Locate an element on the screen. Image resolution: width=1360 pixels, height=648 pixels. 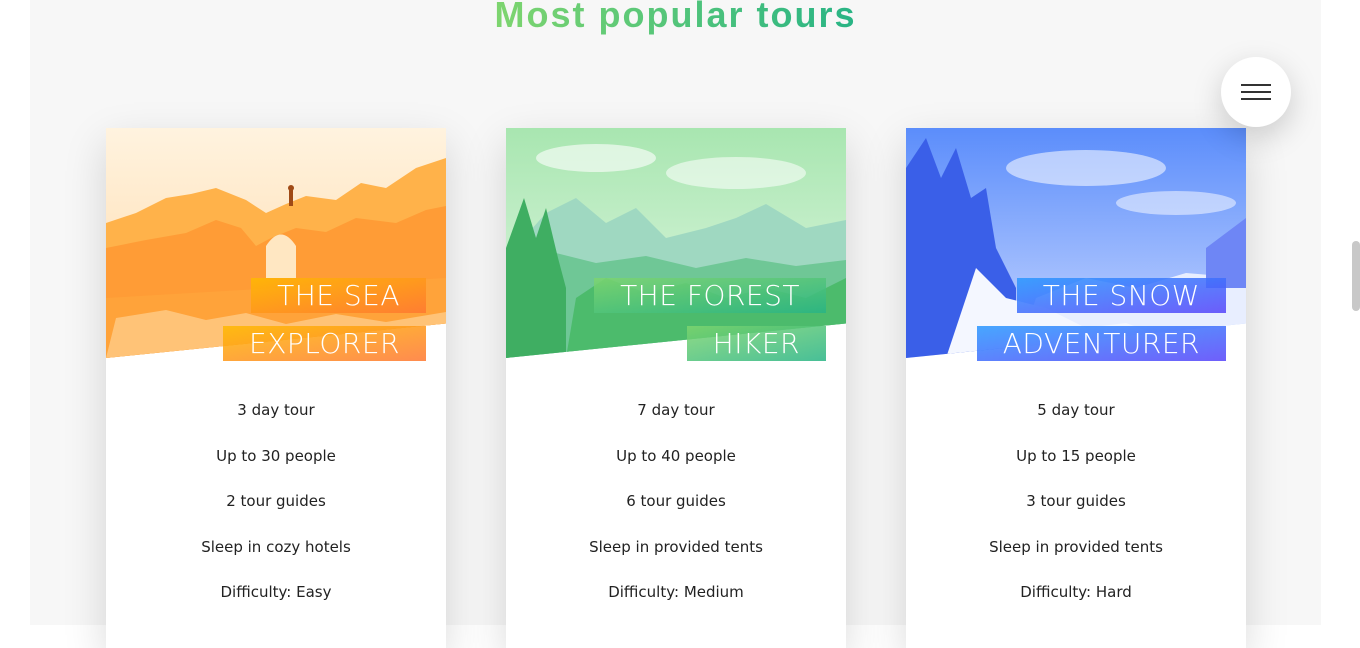
tour-title-line1: THE SNOW is located at coordinates (1121, 295).